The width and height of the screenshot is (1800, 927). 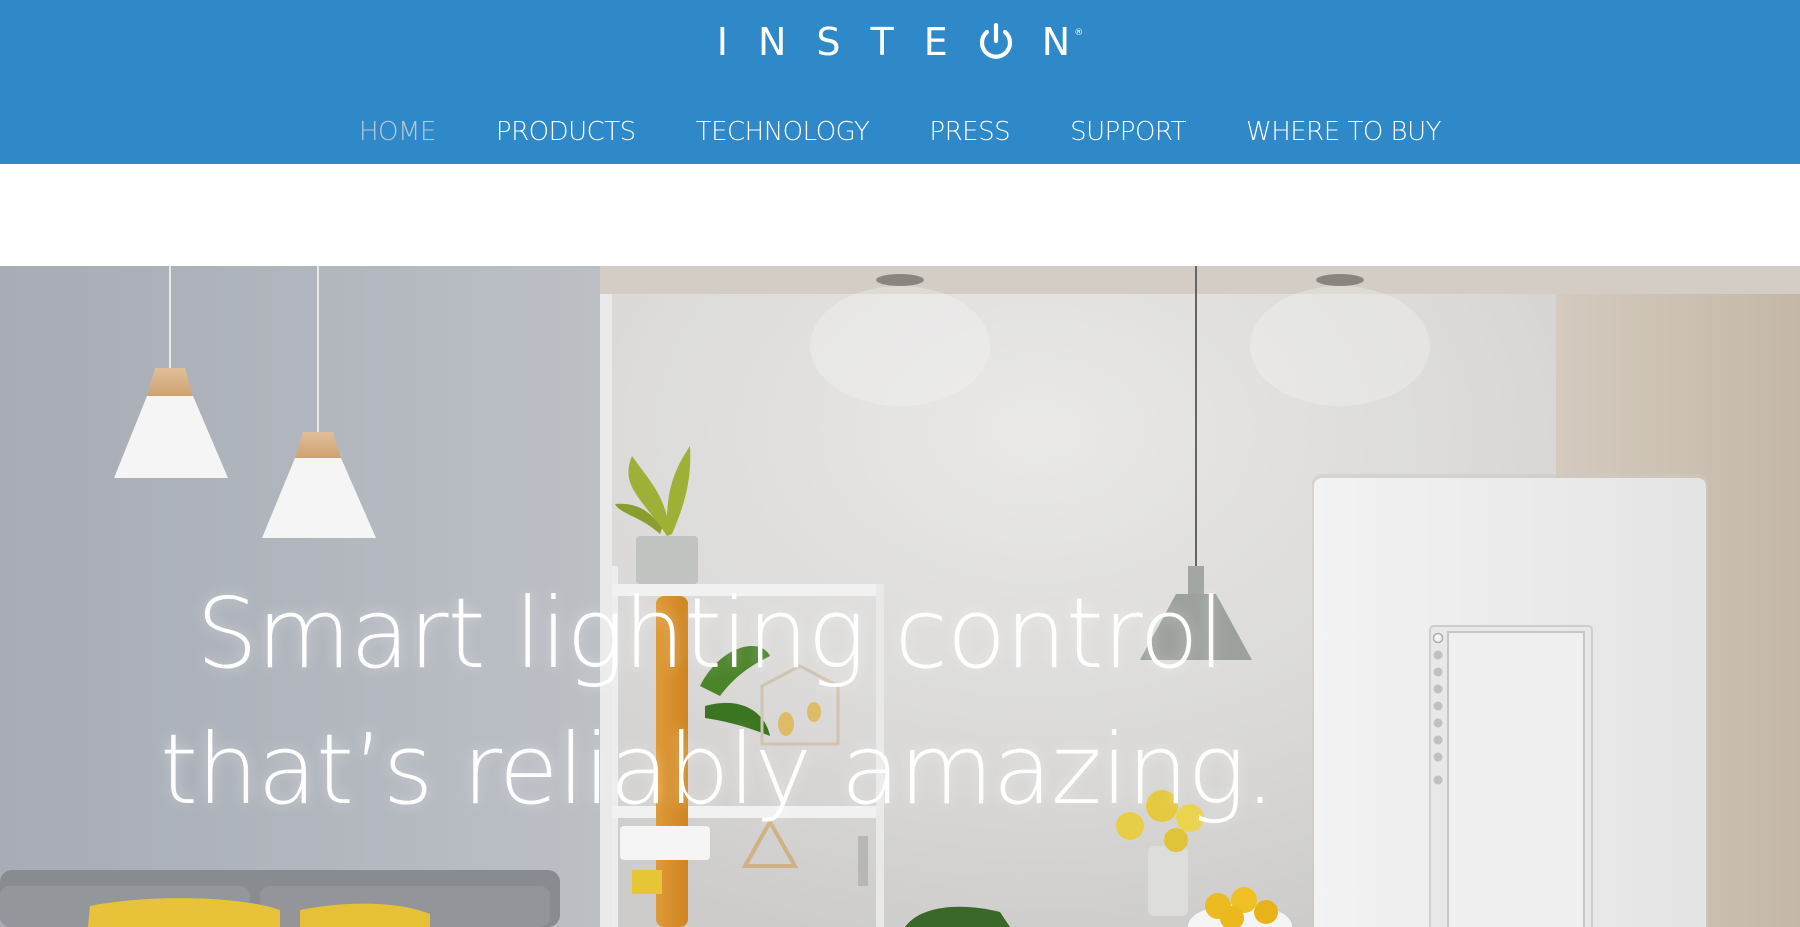 I want to click on nav-item-support: SUPPORT, so click(x=1128, y=132).